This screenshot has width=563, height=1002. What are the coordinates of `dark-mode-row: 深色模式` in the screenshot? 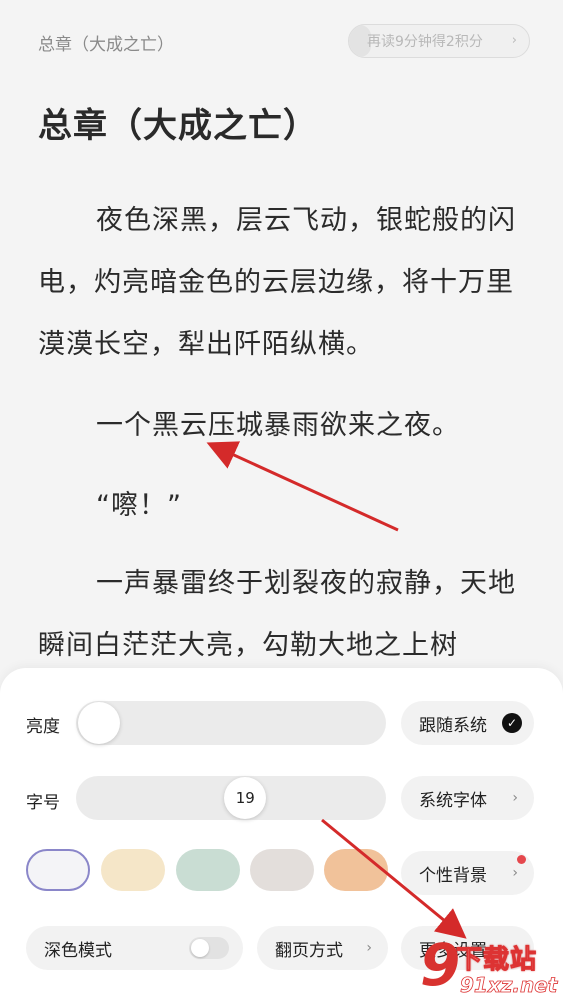 It's located at (134, 948).